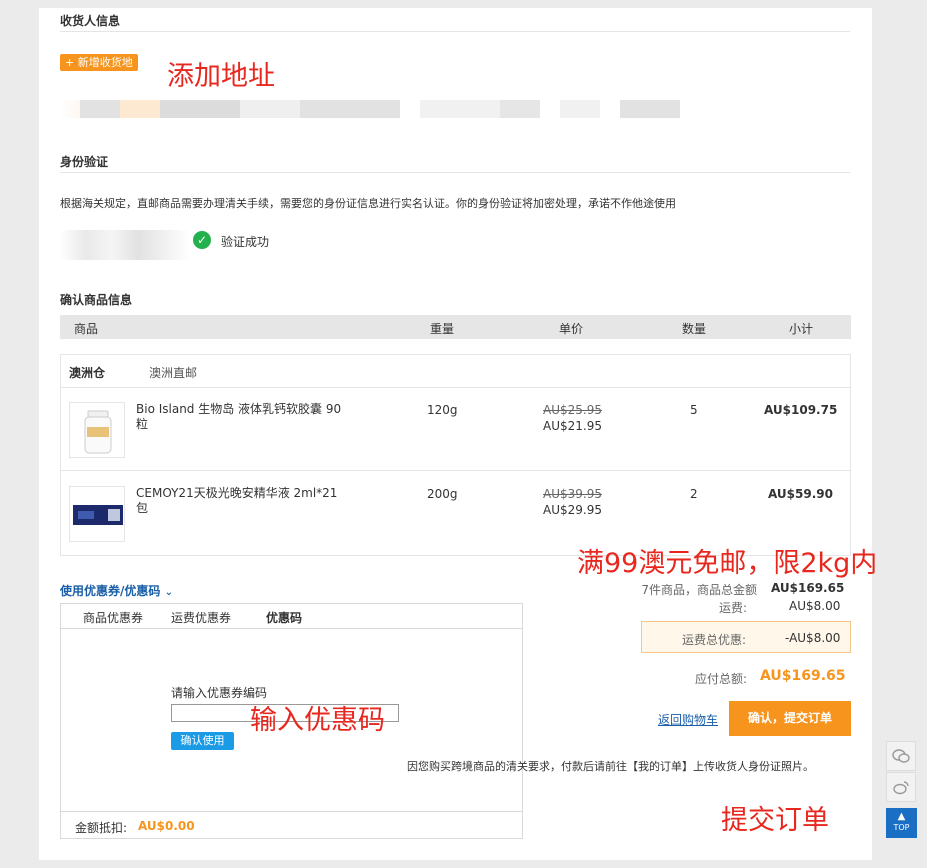 The image size is (927, 868). What do you see at coordinates (442, 329) in the screenshot?
I see `header-weight: 重量` at bounding box center [442, 329].